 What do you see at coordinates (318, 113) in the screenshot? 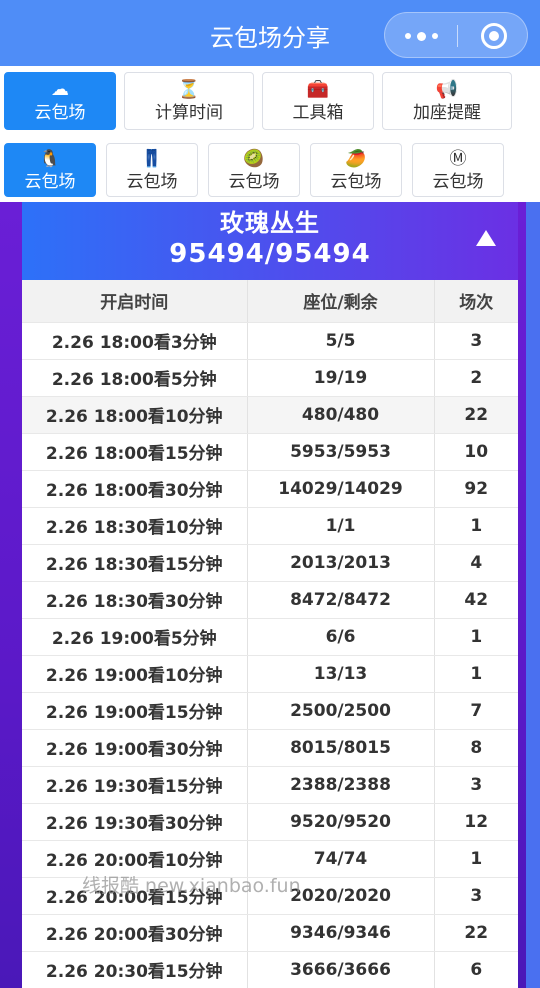
I see `tab-label: 工具箱` at bounding box center [318, 113].